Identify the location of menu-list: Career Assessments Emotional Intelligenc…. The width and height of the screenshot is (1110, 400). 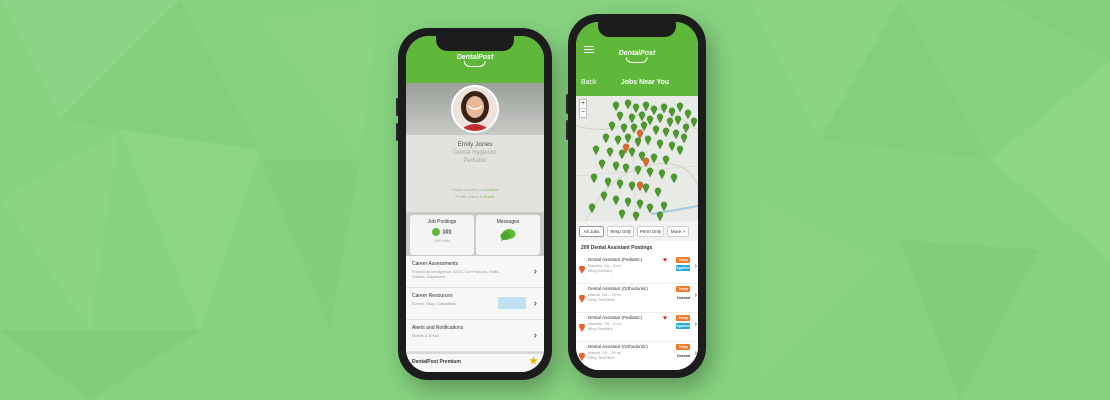
(475, 304).